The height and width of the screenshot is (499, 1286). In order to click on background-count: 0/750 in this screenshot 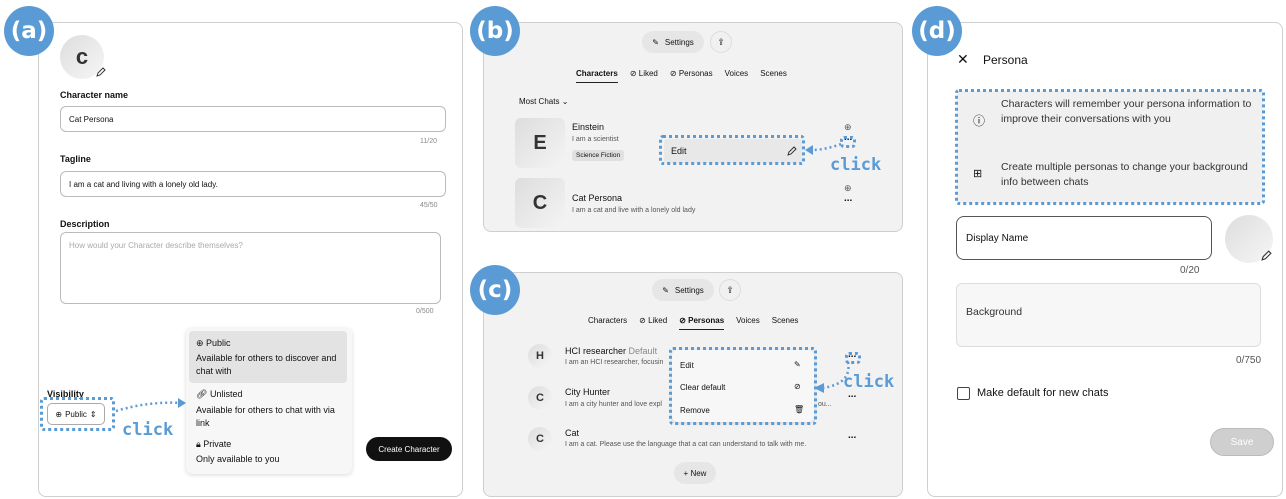, I will do `click(1249, 360)`.